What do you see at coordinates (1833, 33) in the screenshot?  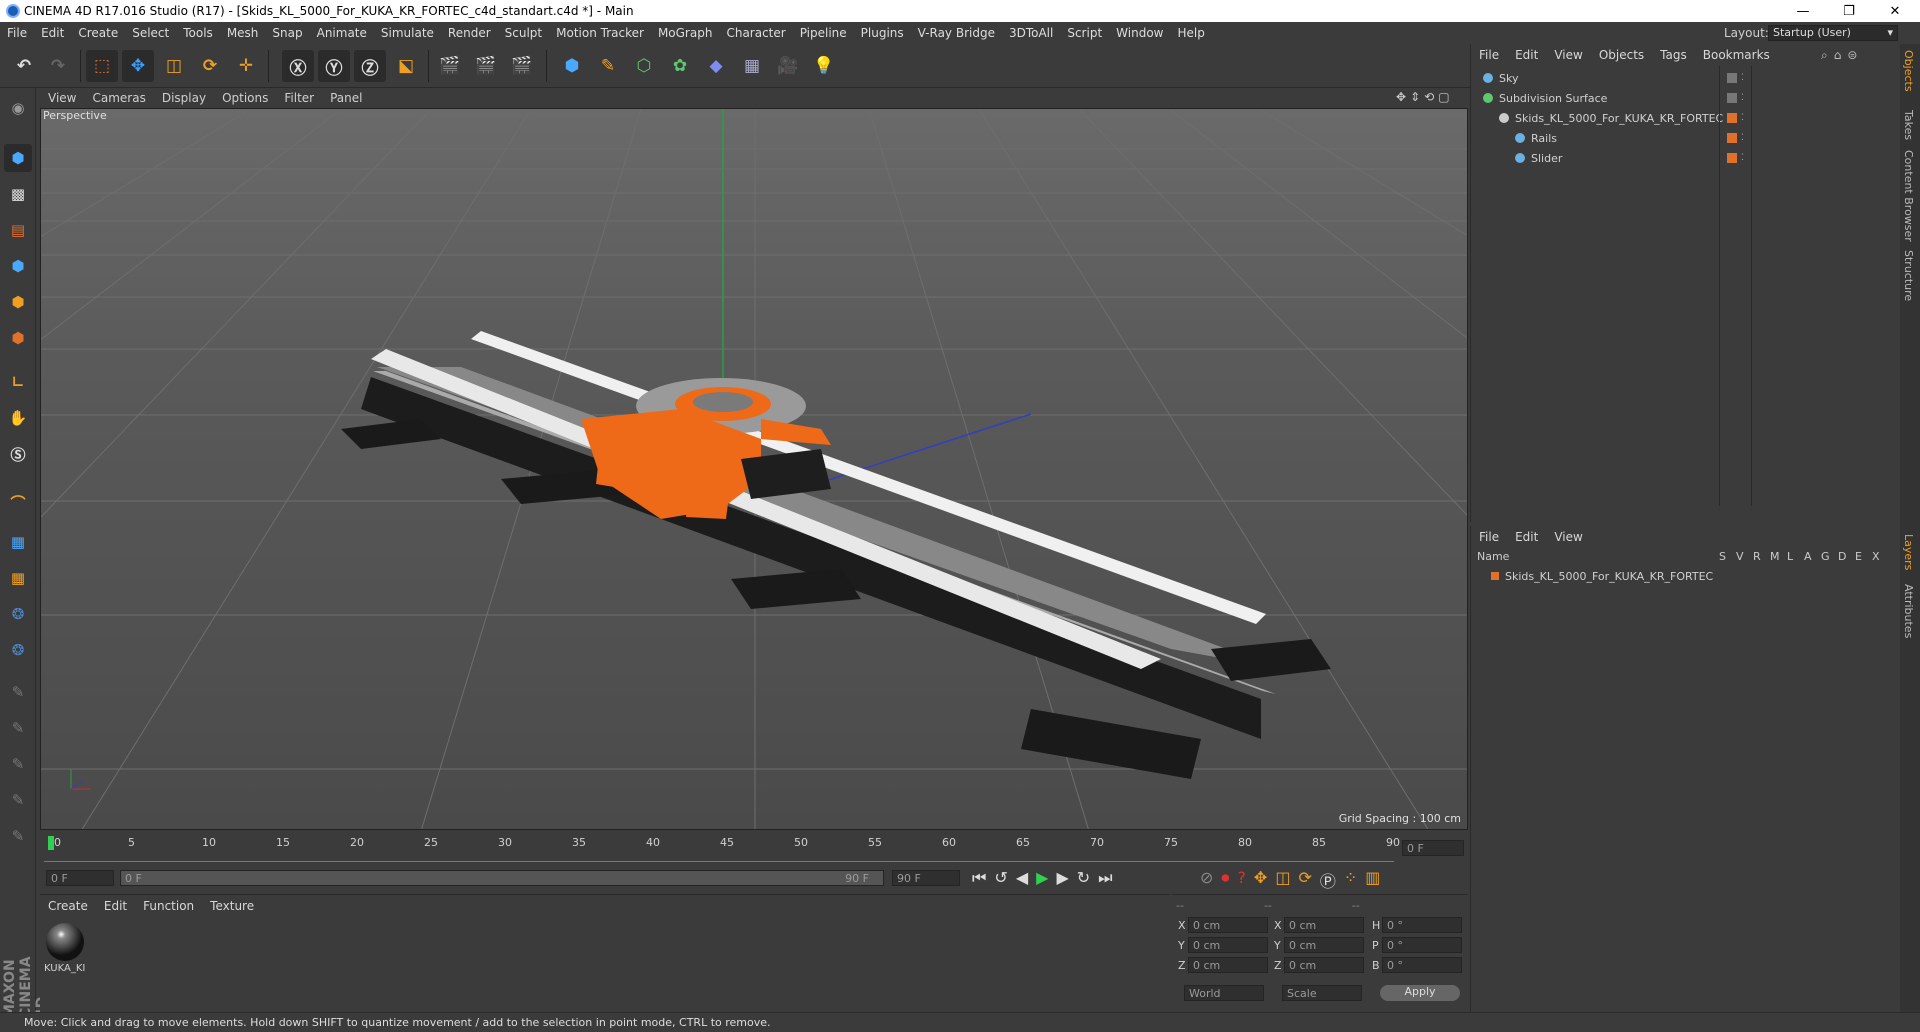 I see `layout-select: Startup (User) ▾` at bounding box center [1833, 33].